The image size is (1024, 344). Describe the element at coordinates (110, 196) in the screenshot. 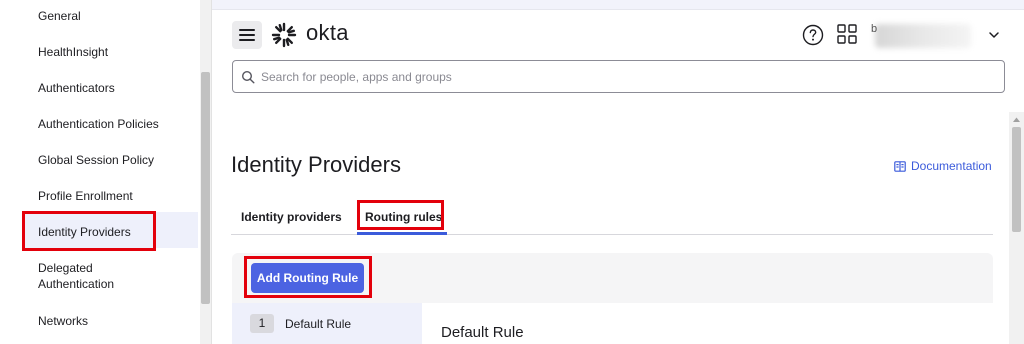

I see `sidebar-item-profile-enrollment: Profile Enrollment` at that location.